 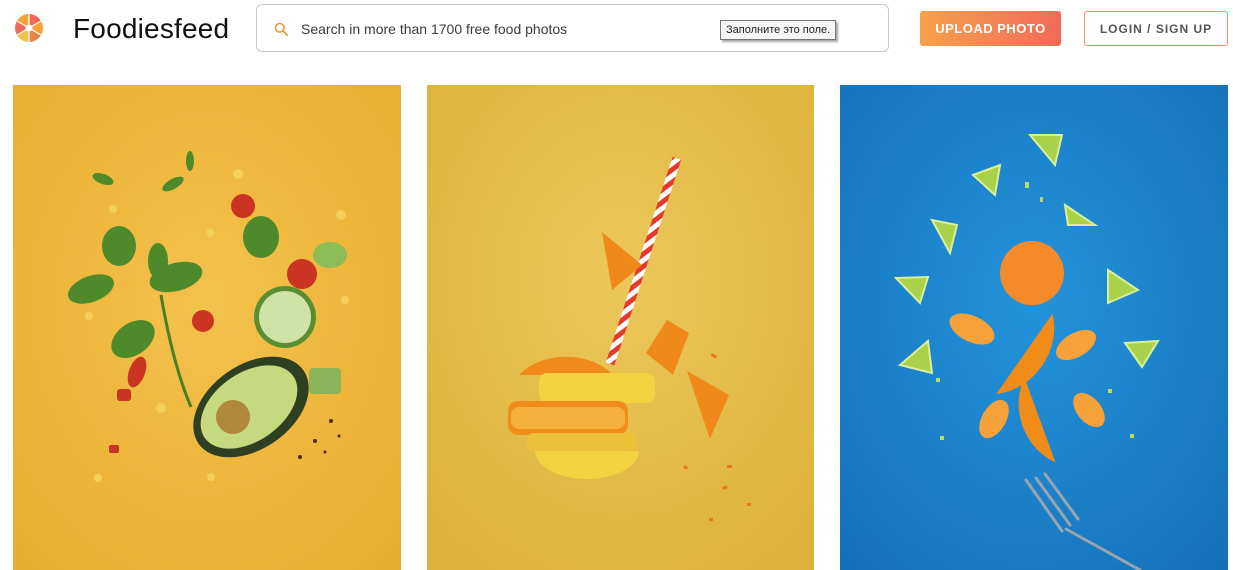 What do you see at coordinates (281, 29) in the screenshot?
I see `search-icon` at bounding box center [281, 29].